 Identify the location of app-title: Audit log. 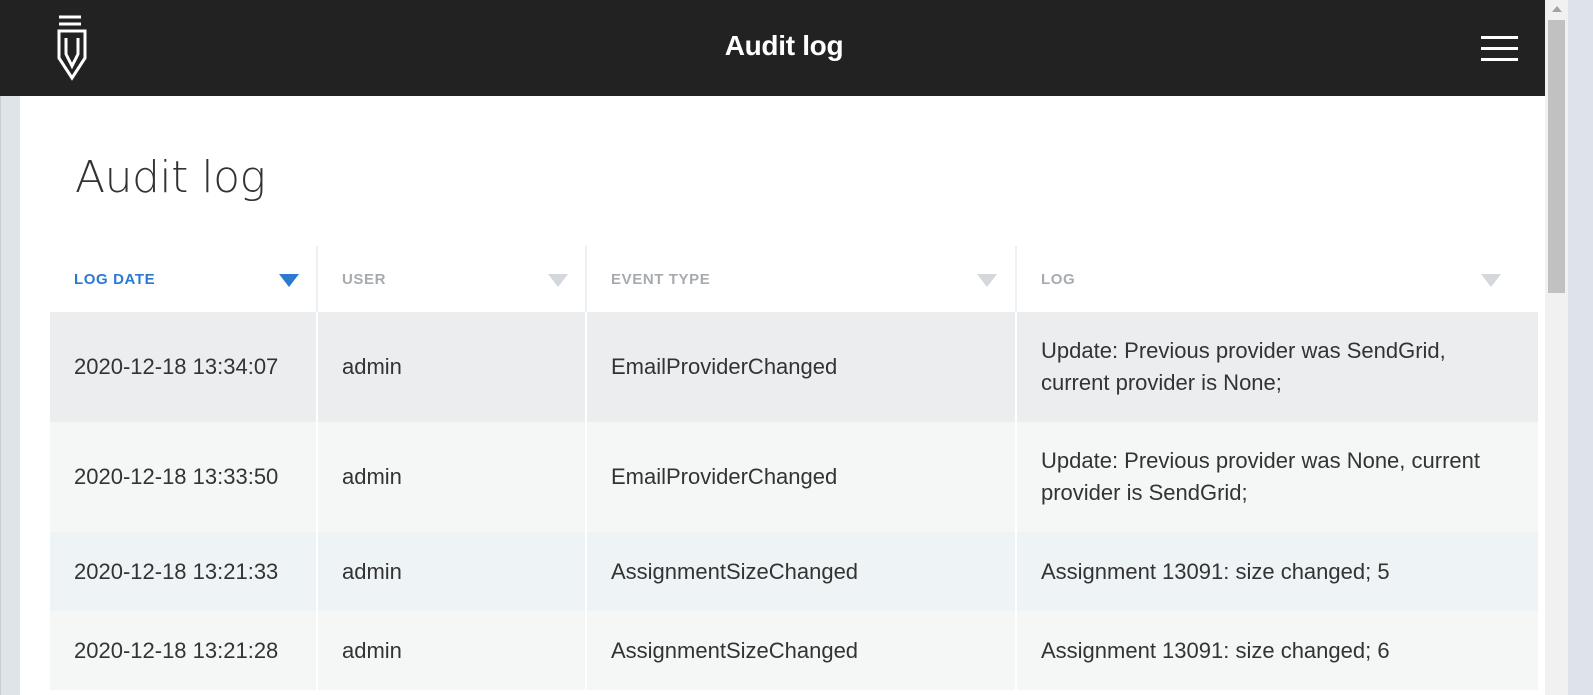
(784, 45).